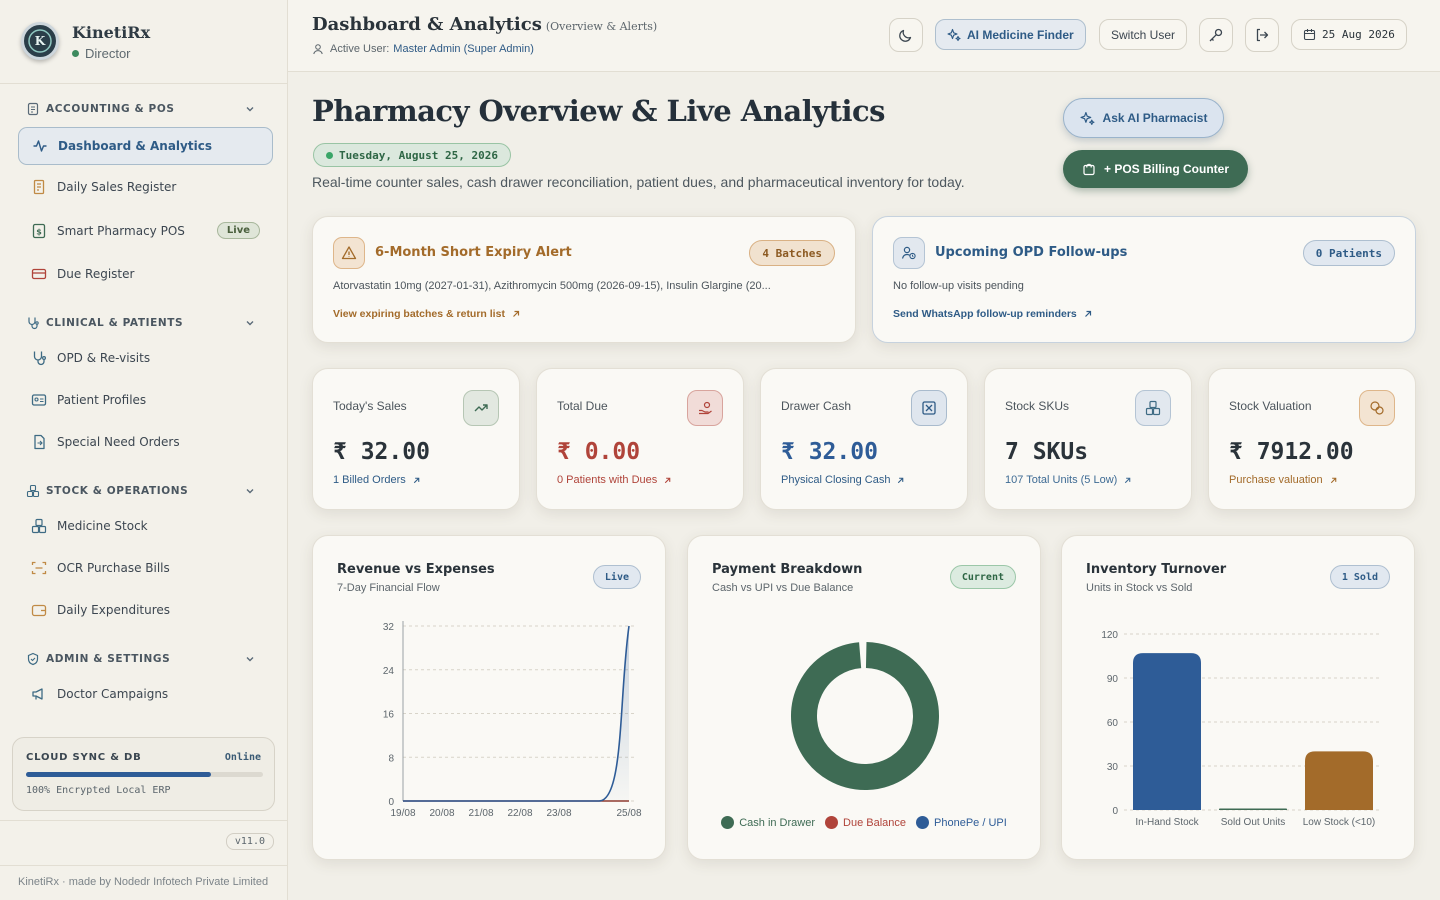  What do you see at coordinates (958, 286) in the screenshot?
I see `alert-text: No follow-up visits pending` at bounding box center [958, 286].